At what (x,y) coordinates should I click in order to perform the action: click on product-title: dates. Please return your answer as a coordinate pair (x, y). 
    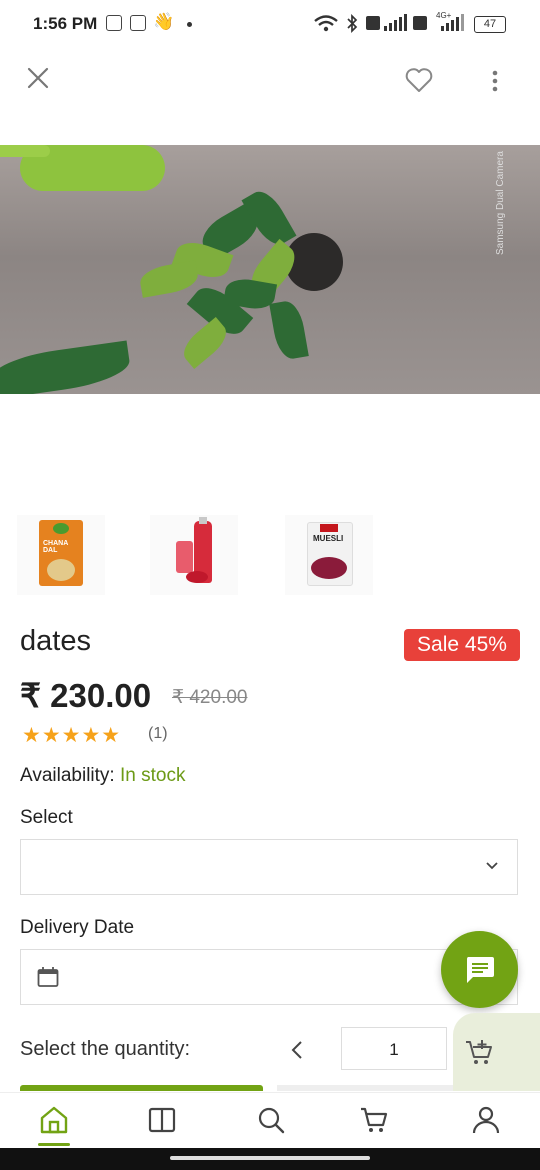
    Looking at the image, I should click on (55, 641).